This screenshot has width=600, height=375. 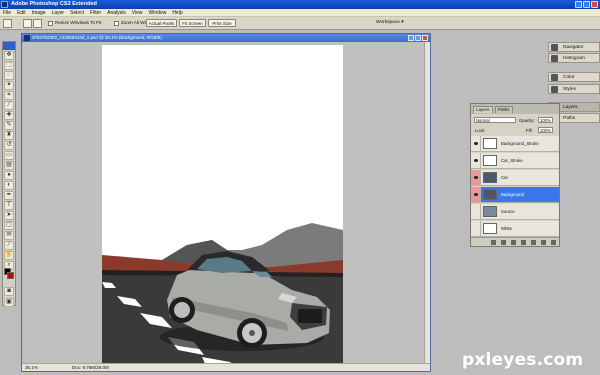 I want to click on menu-help: Help, so click(x=177, y=13).